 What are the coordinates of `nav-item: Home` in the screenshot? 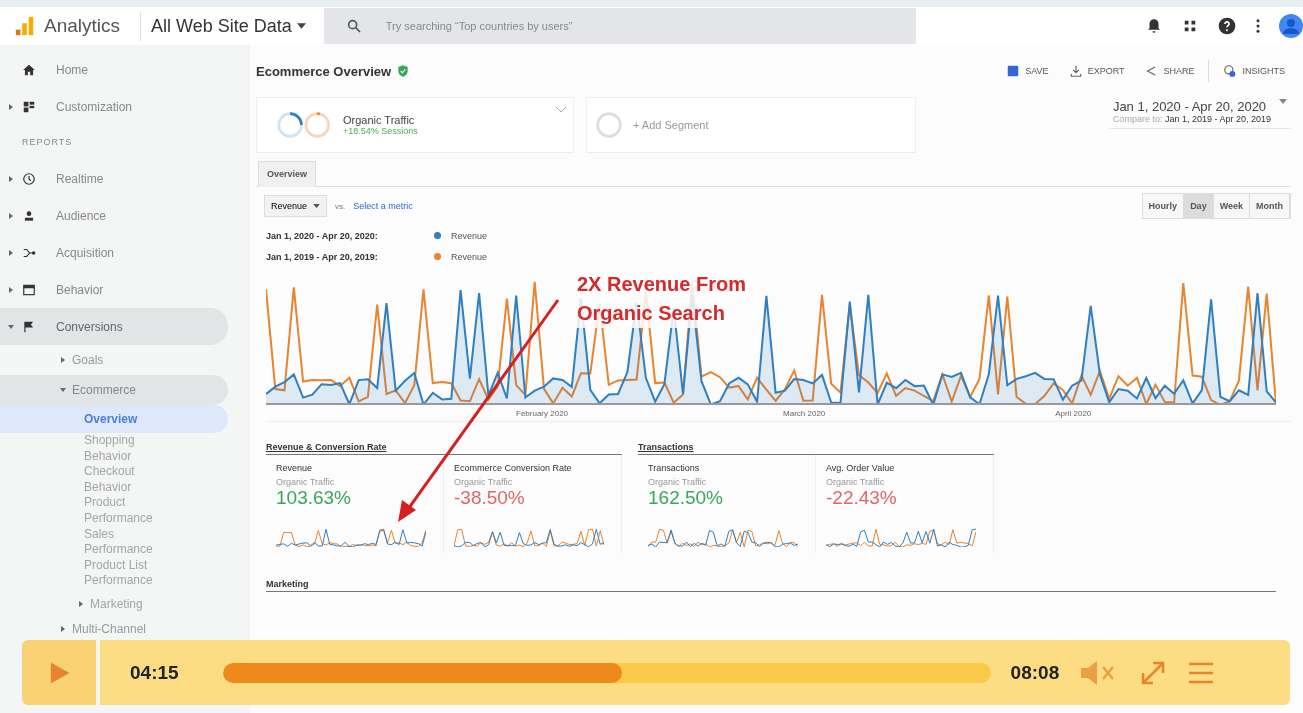 It's located at (114, 69).